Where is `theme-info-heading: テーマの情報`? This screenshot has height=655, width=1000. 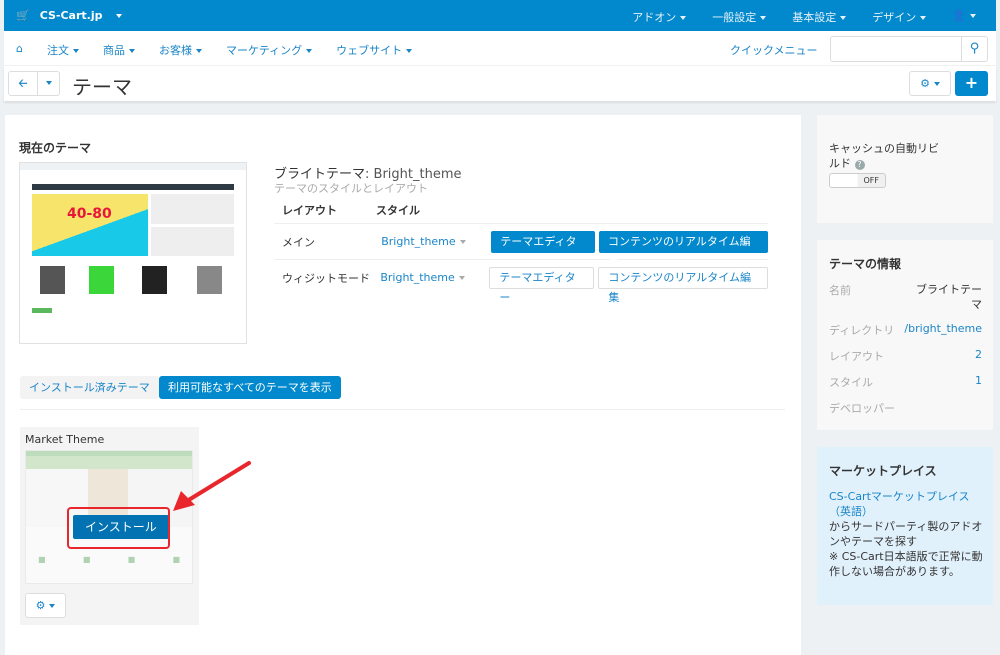 theme-info-heading: テーマの情報 is located at coordinates (865, 264).